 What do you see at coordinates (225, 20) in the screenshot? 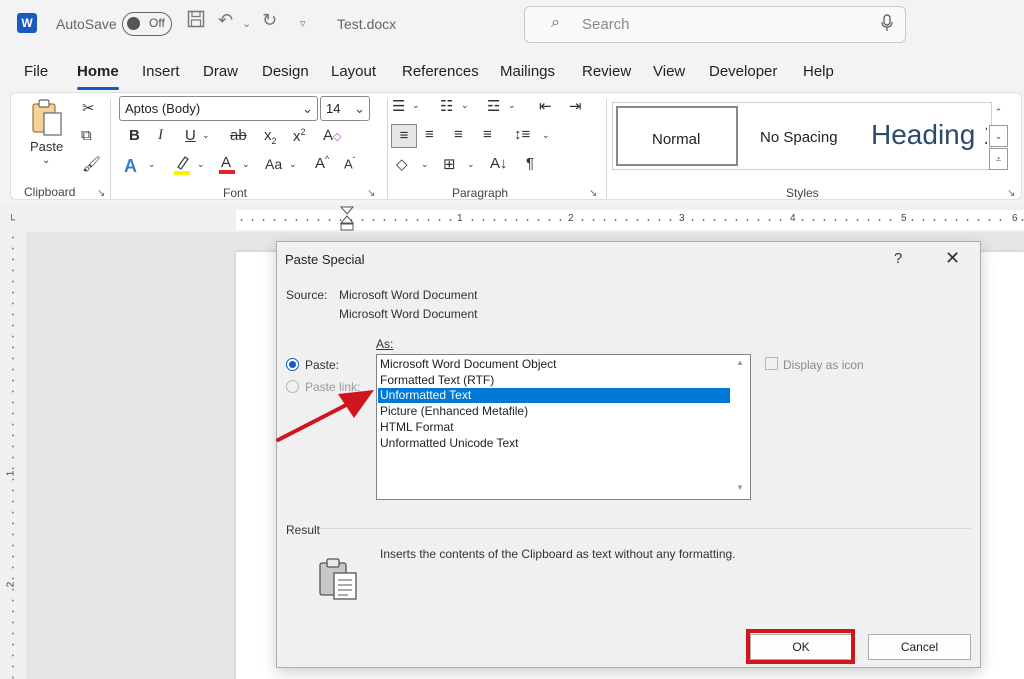
I see `undo-icon: ↶` at bounding box center [225, 20].